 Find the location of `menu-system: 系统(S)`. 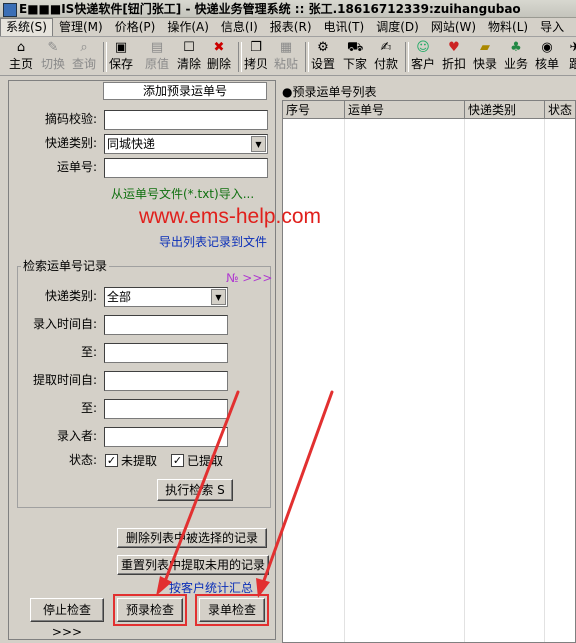

menu-system: 系统(S) is located at coordinates (26, 27).